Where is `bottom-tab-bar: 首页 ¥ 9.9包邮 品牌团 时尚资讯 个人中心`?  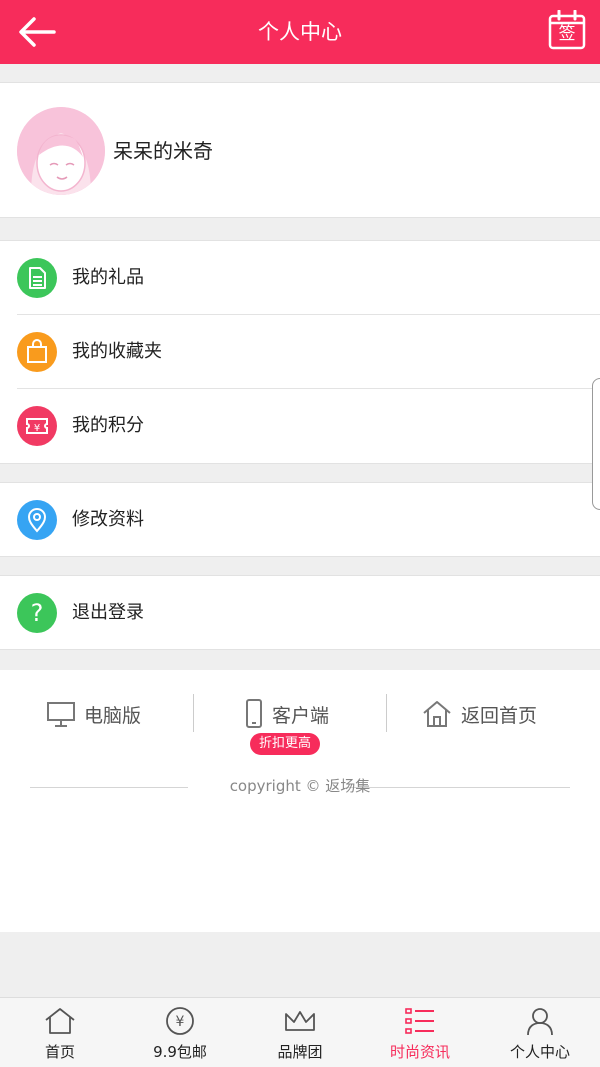 bottom-tab-bar: 首页 ¥ 9.9包邮 品牌团 时尚资讯 个人中心 is located at coordinates (300, 1032).